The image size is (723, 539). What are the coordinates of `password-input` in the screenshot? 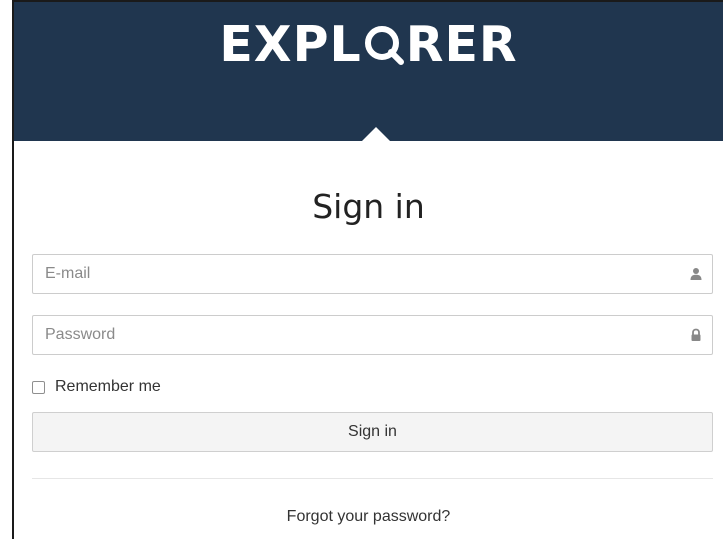 It's located at (359, 335).